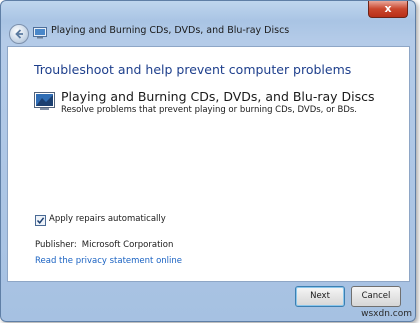 Image resolution: width=420 pixels, height=323 pixels. I want to click on watermark: wsxdn.com, so click(386, 314).